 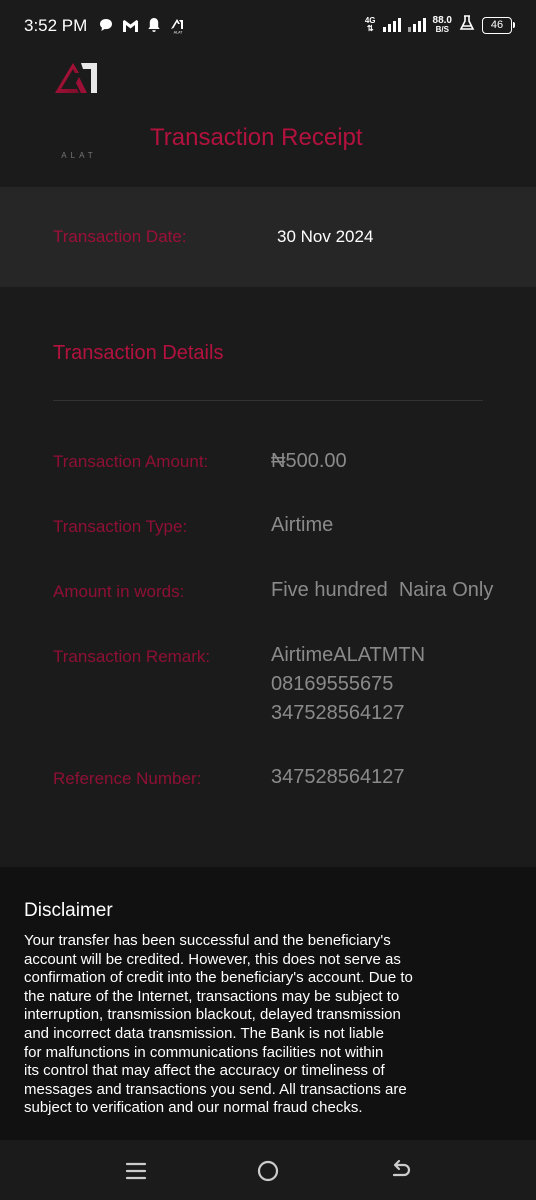 I want to click on home-icon, so click(x=268, y=1171).